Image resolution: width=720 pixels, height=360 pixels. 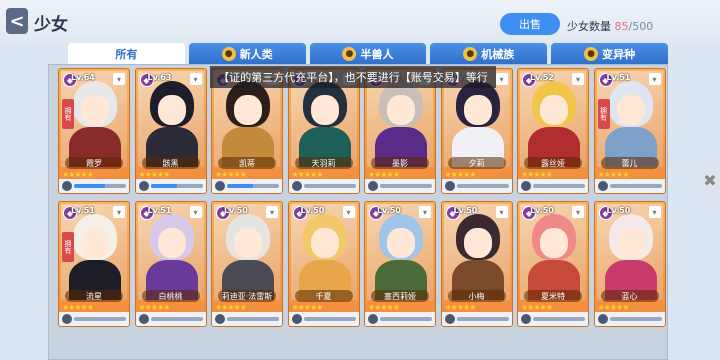 I want to click on back-button: <, so click(x=17, y=21).